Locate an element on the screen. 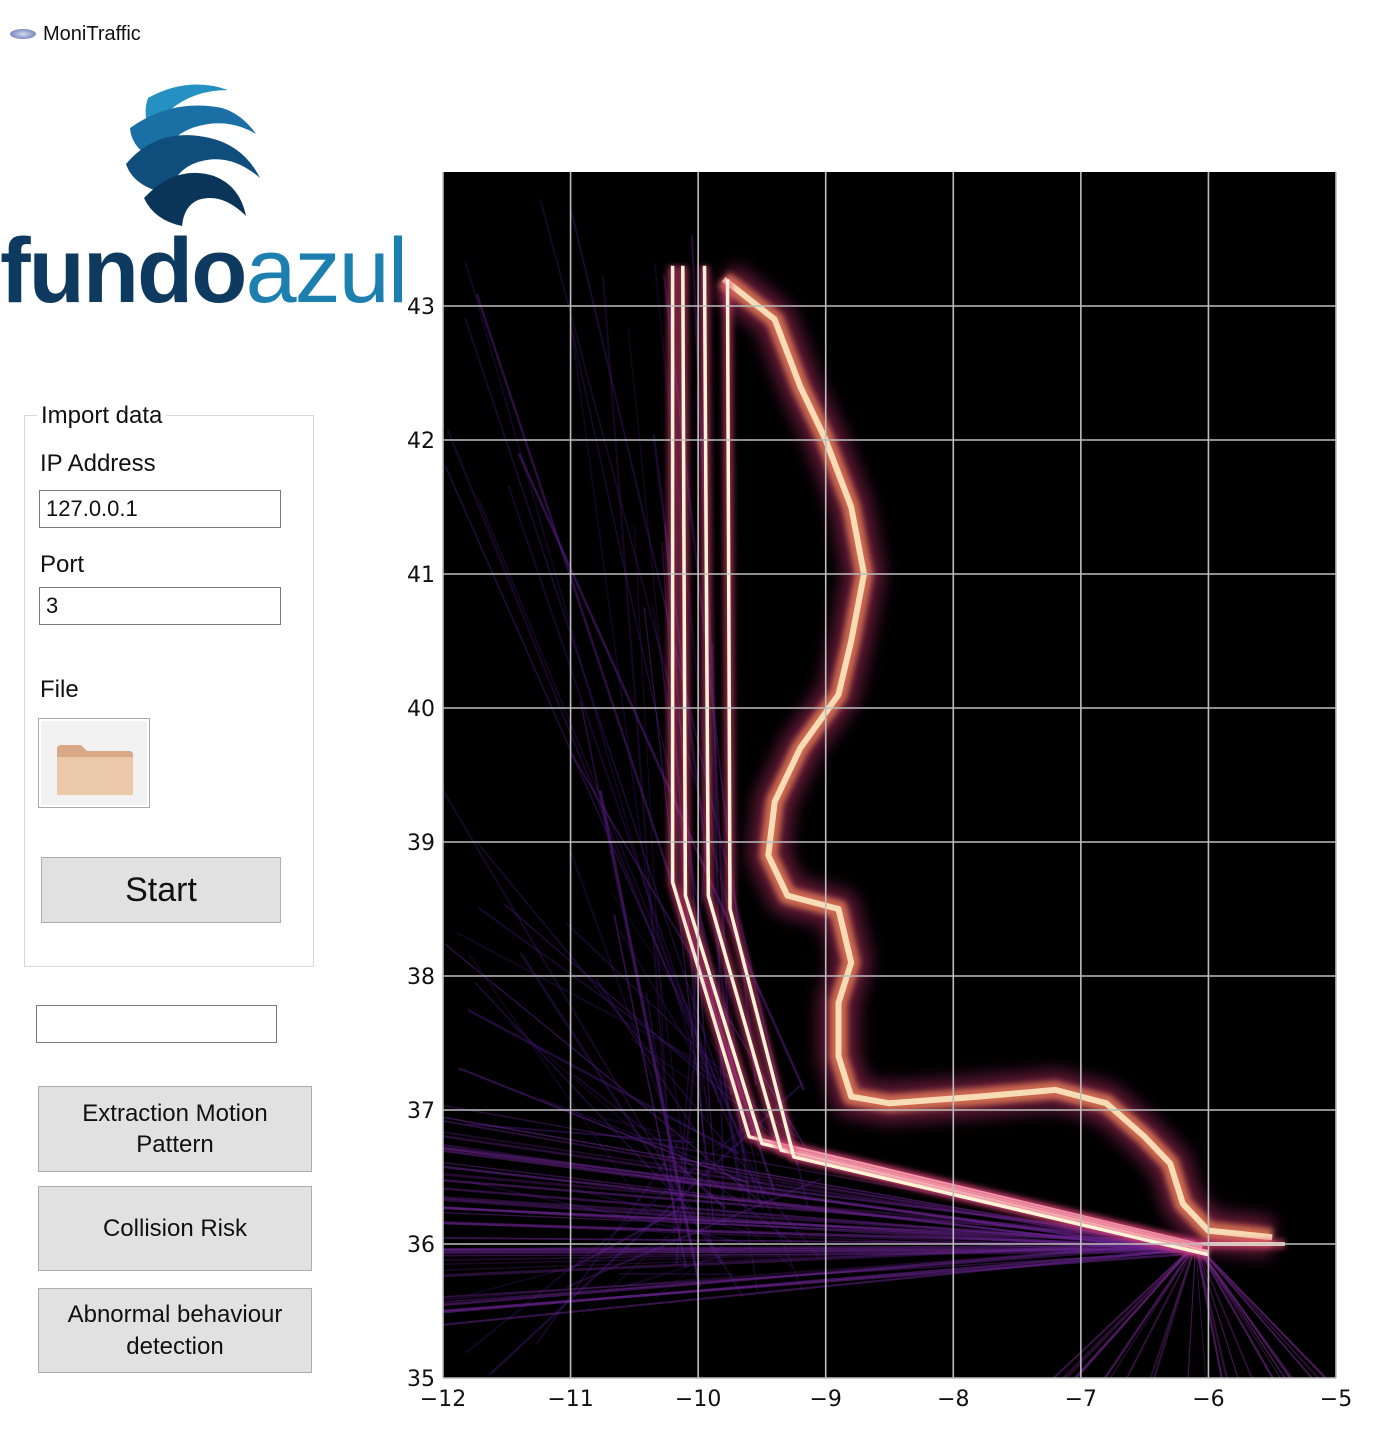  app-icon is located at coordinates (23, 34).